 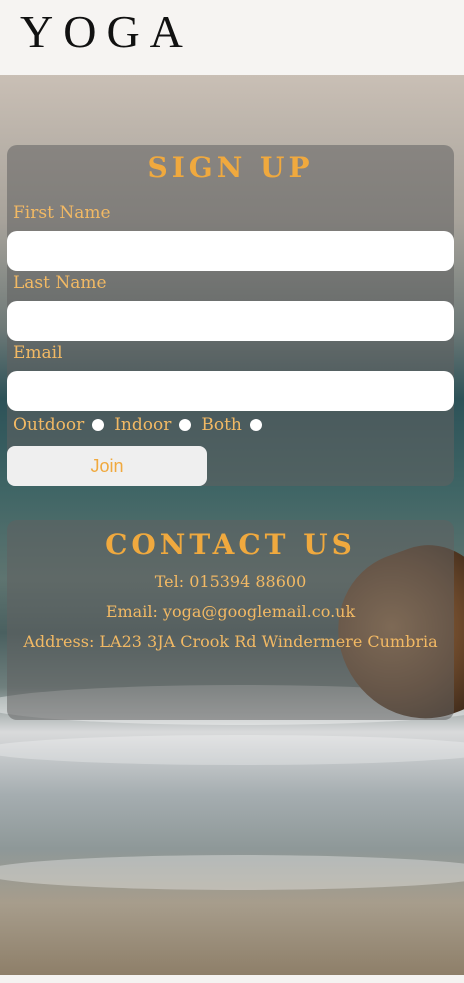 I want to click on option-indoor-label: Indoor, so click(x=143, y=425).